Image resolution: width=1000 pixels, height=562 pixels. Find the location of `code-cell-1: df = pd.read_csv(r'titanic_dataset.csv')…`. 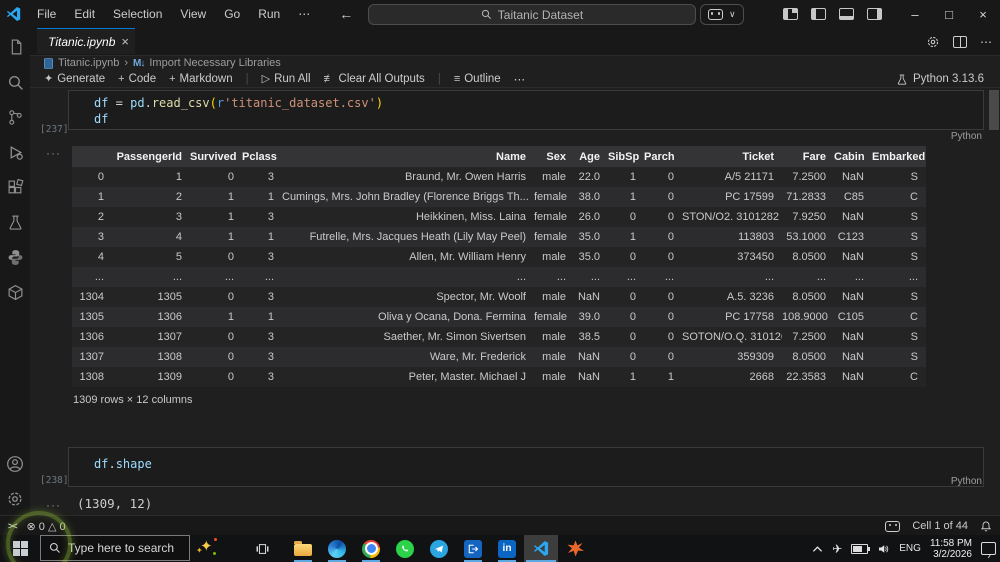

code-cell-1: df = pd.read_csv(r'titanic_dataset.csv')… is located at coordinates (526, 110).